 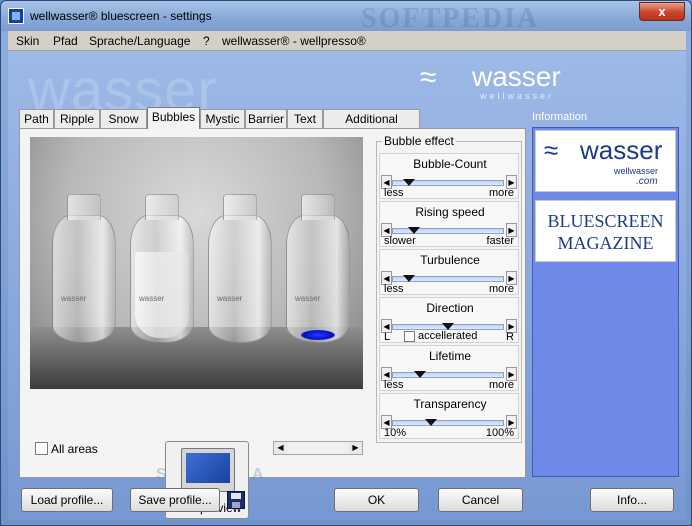 I want to click on information-label: Information, so click(x=560, y=117).